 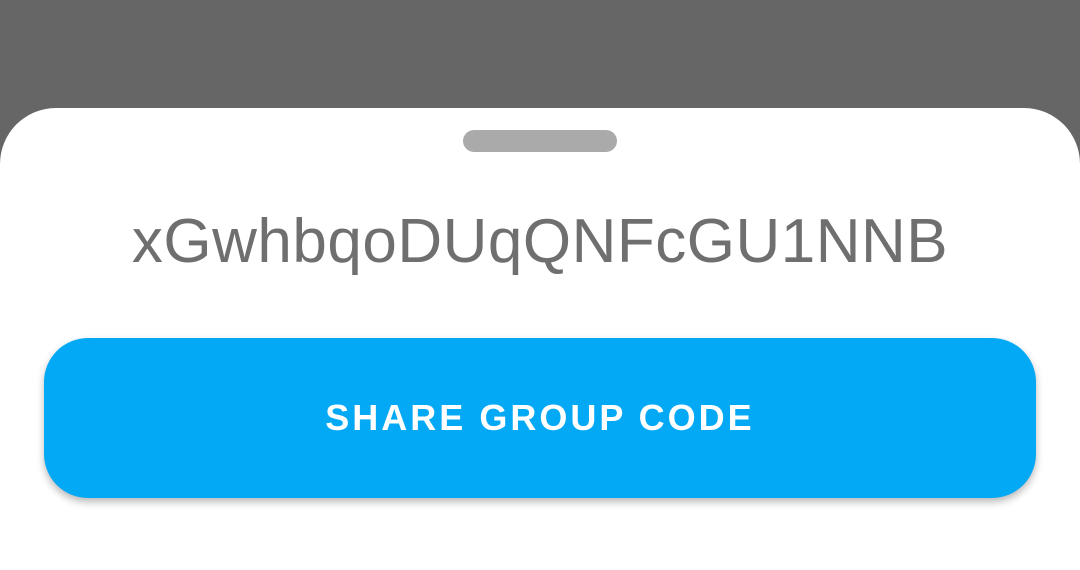 I want to click on drag-handle, so click(x=540, y=141).